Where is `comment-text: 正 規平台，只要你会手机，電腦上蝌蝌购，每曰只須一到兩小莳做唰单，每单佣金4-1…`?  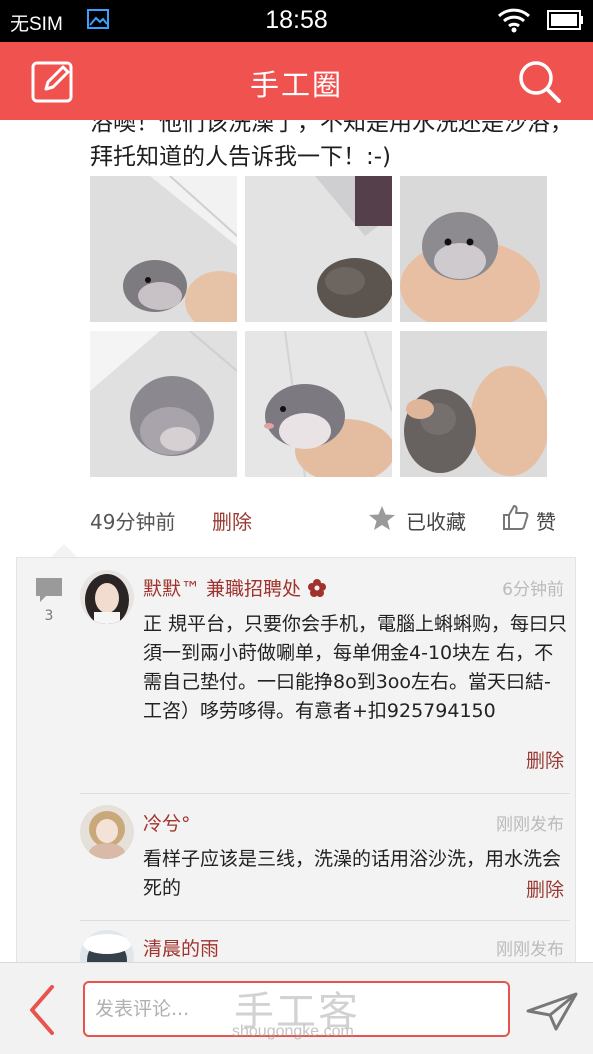
comment-text: 正 規平台，只要你会手机，電腦上蝌蝌购，每曰只須一到兩小莳做唰单，每单佣金4-1… is located at coordinates (355, 667).